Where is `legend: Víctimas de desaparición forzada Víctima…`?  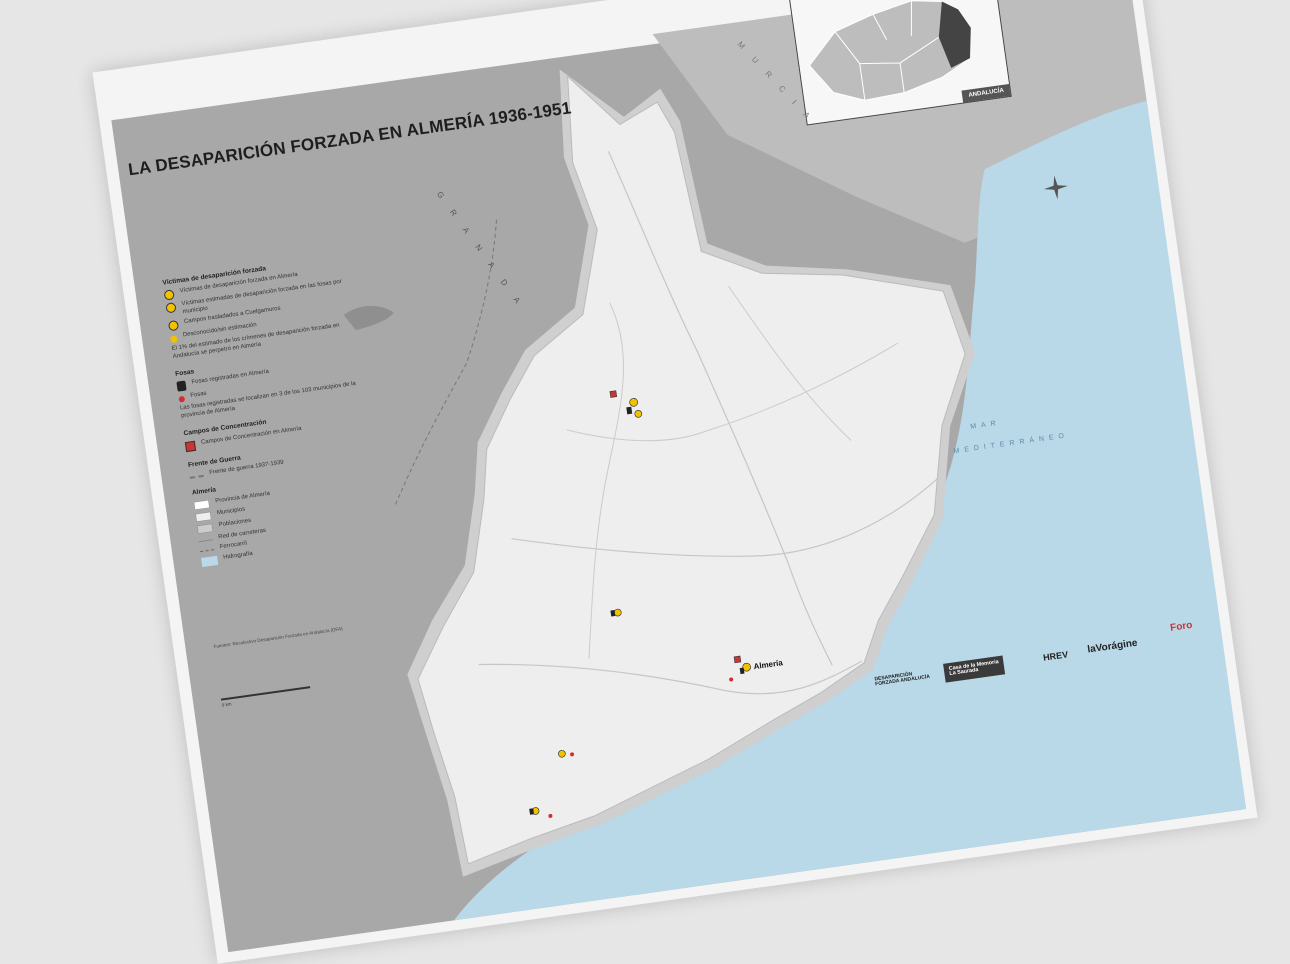
legend: Víctimas de desaparición forzada Víctima… is located at coordinates (278, 406).